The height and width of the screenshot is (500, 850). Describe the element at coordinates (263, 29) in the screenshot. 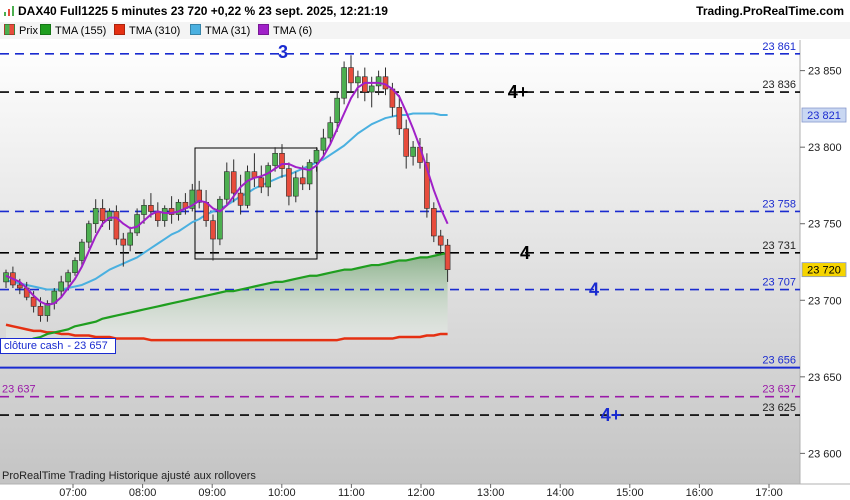

I see `legend-swatch-tma6` at that location.